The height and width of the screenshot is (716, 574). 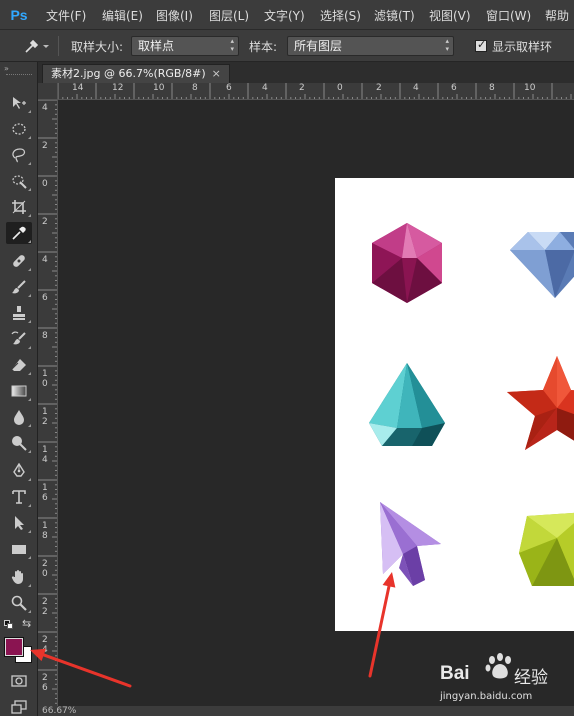 What do you see at coordinates (19, 287) in the screenshot?
I see `brush-tool-icon` at bounding box center [19, 287].